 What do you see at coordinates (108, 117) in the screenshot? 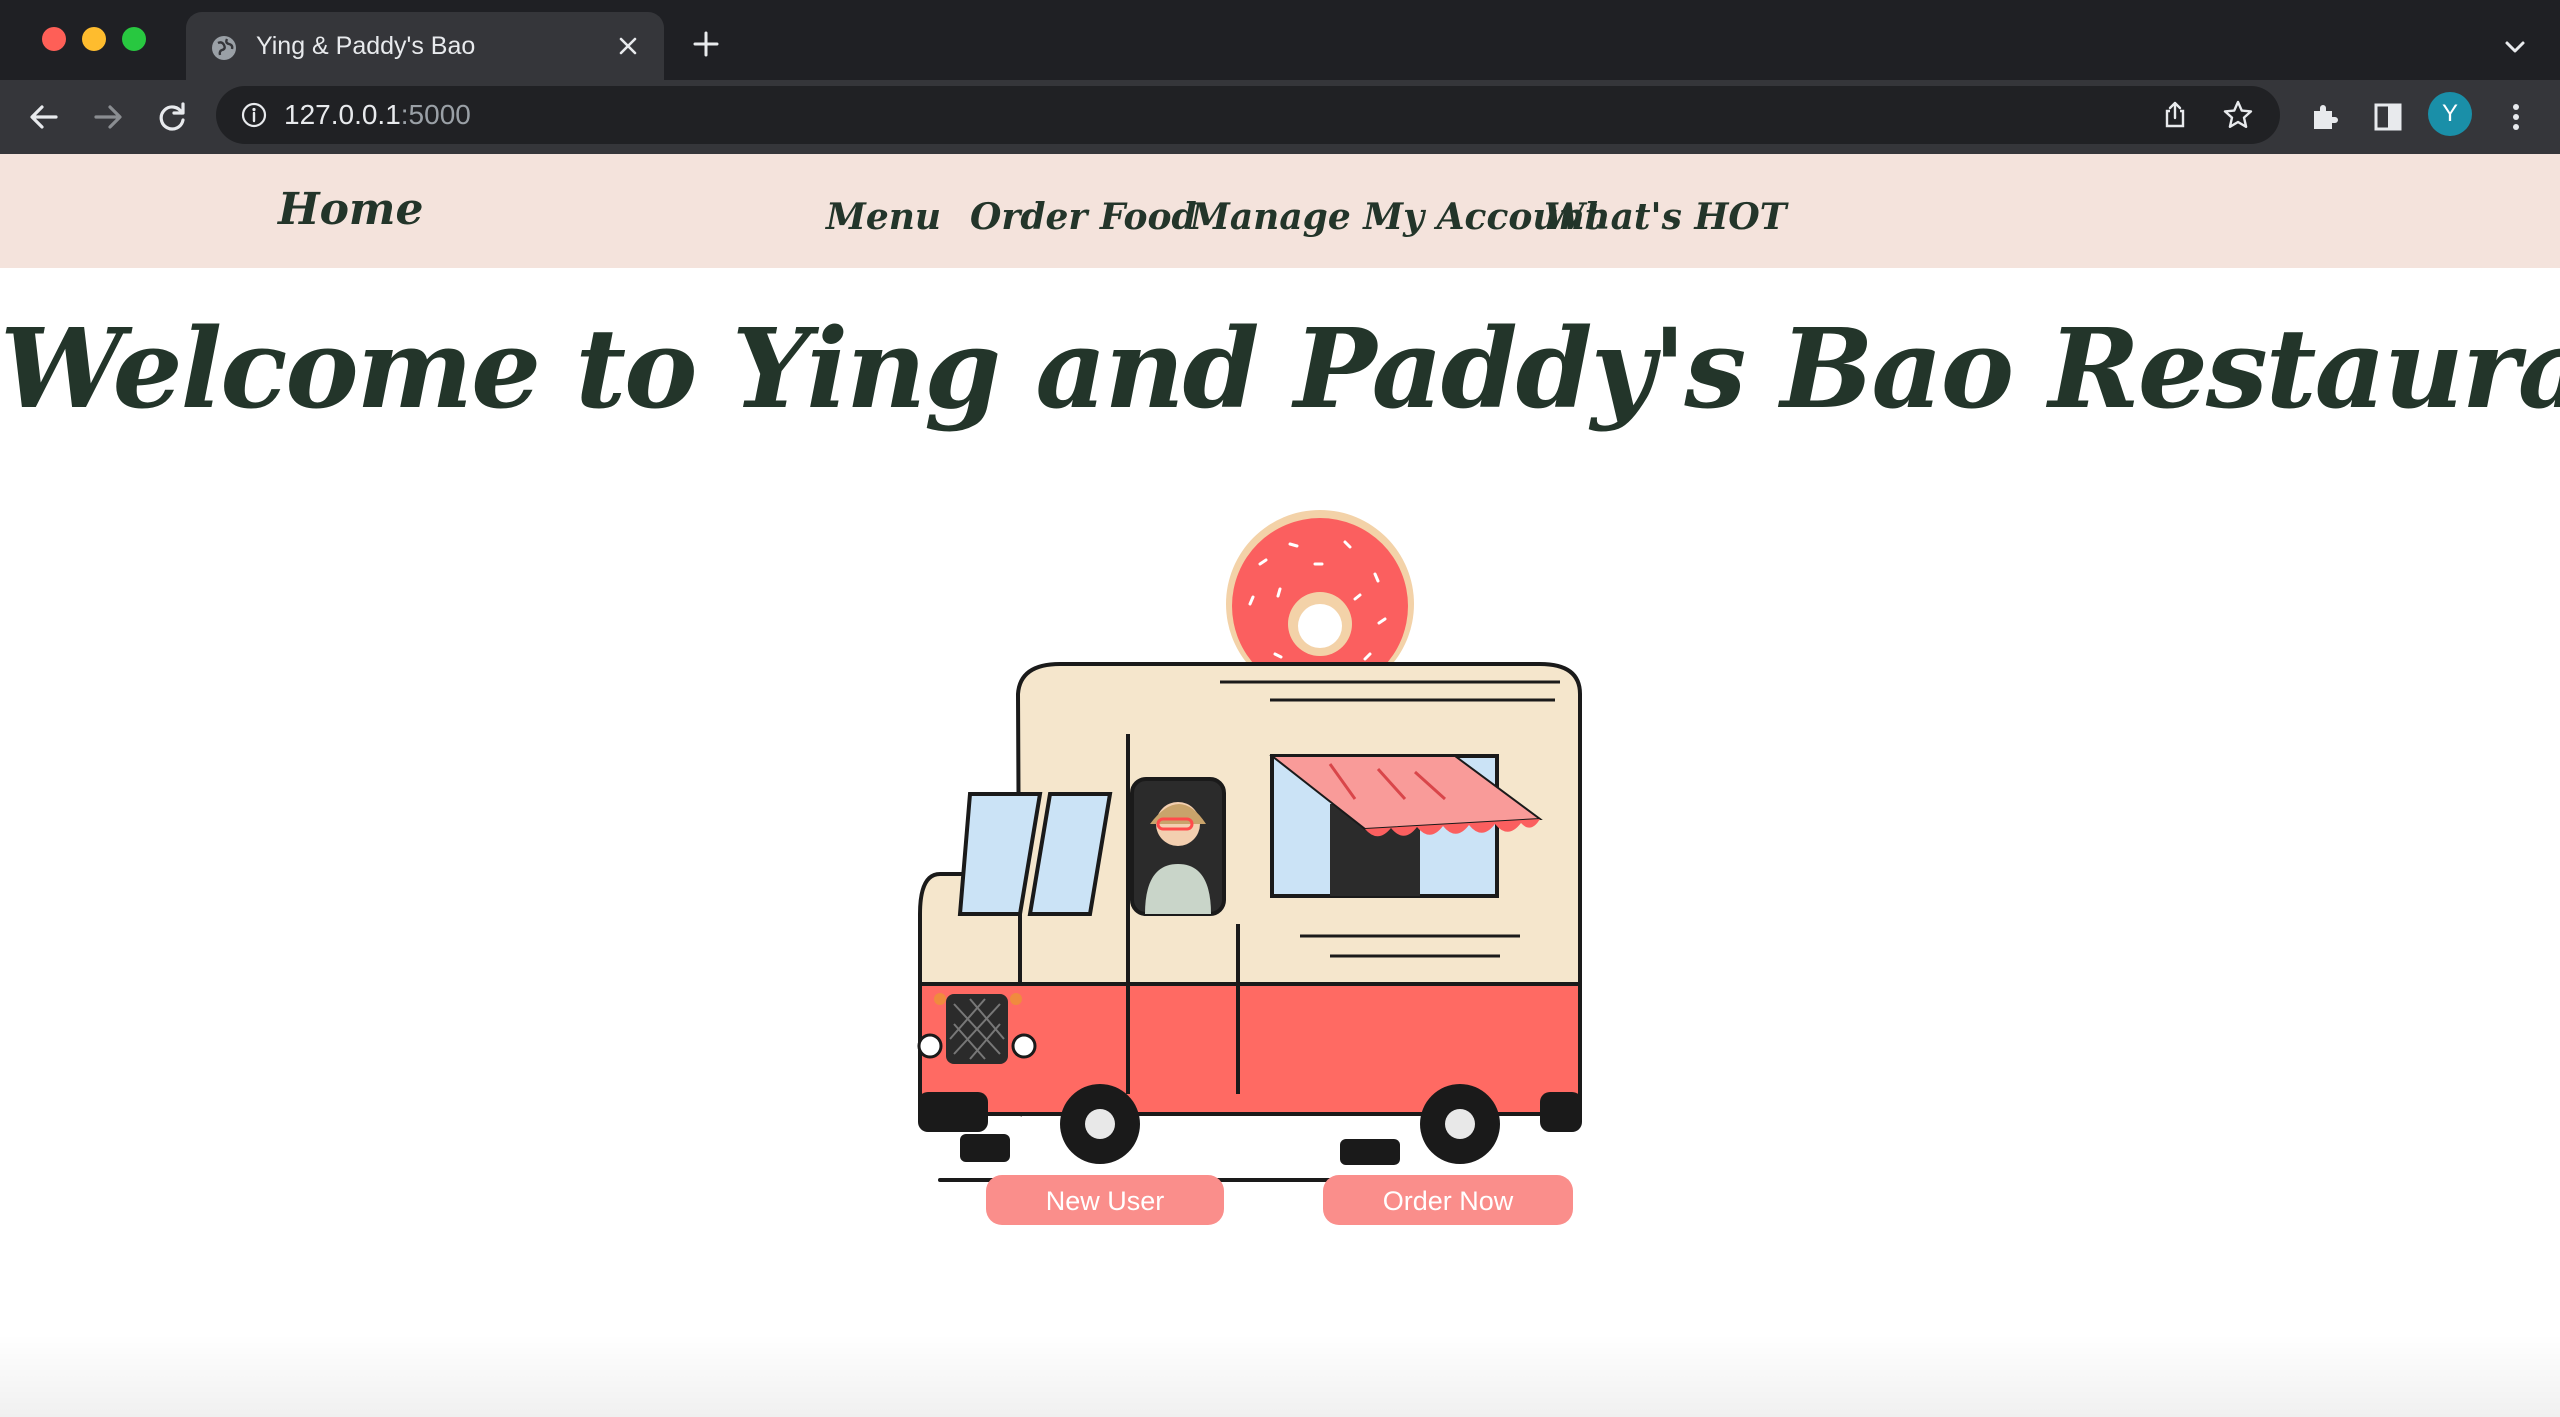
I see `forward-arrow-icon` at bounding box center [108, 117].